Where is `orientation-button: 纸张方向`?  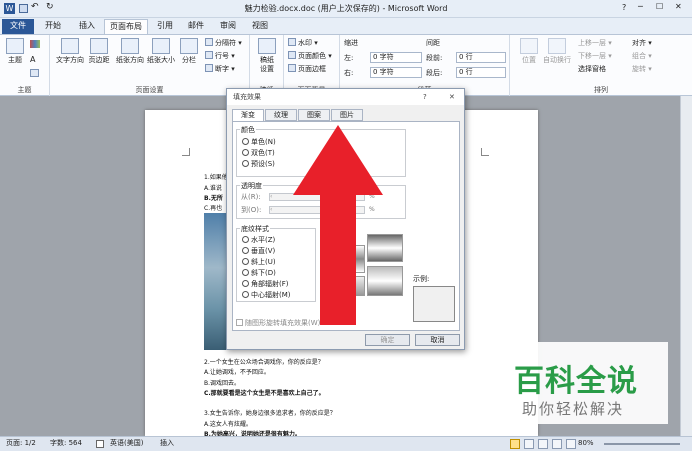
orientation-button: 纸张方向 is located at coordinates (130, 51).